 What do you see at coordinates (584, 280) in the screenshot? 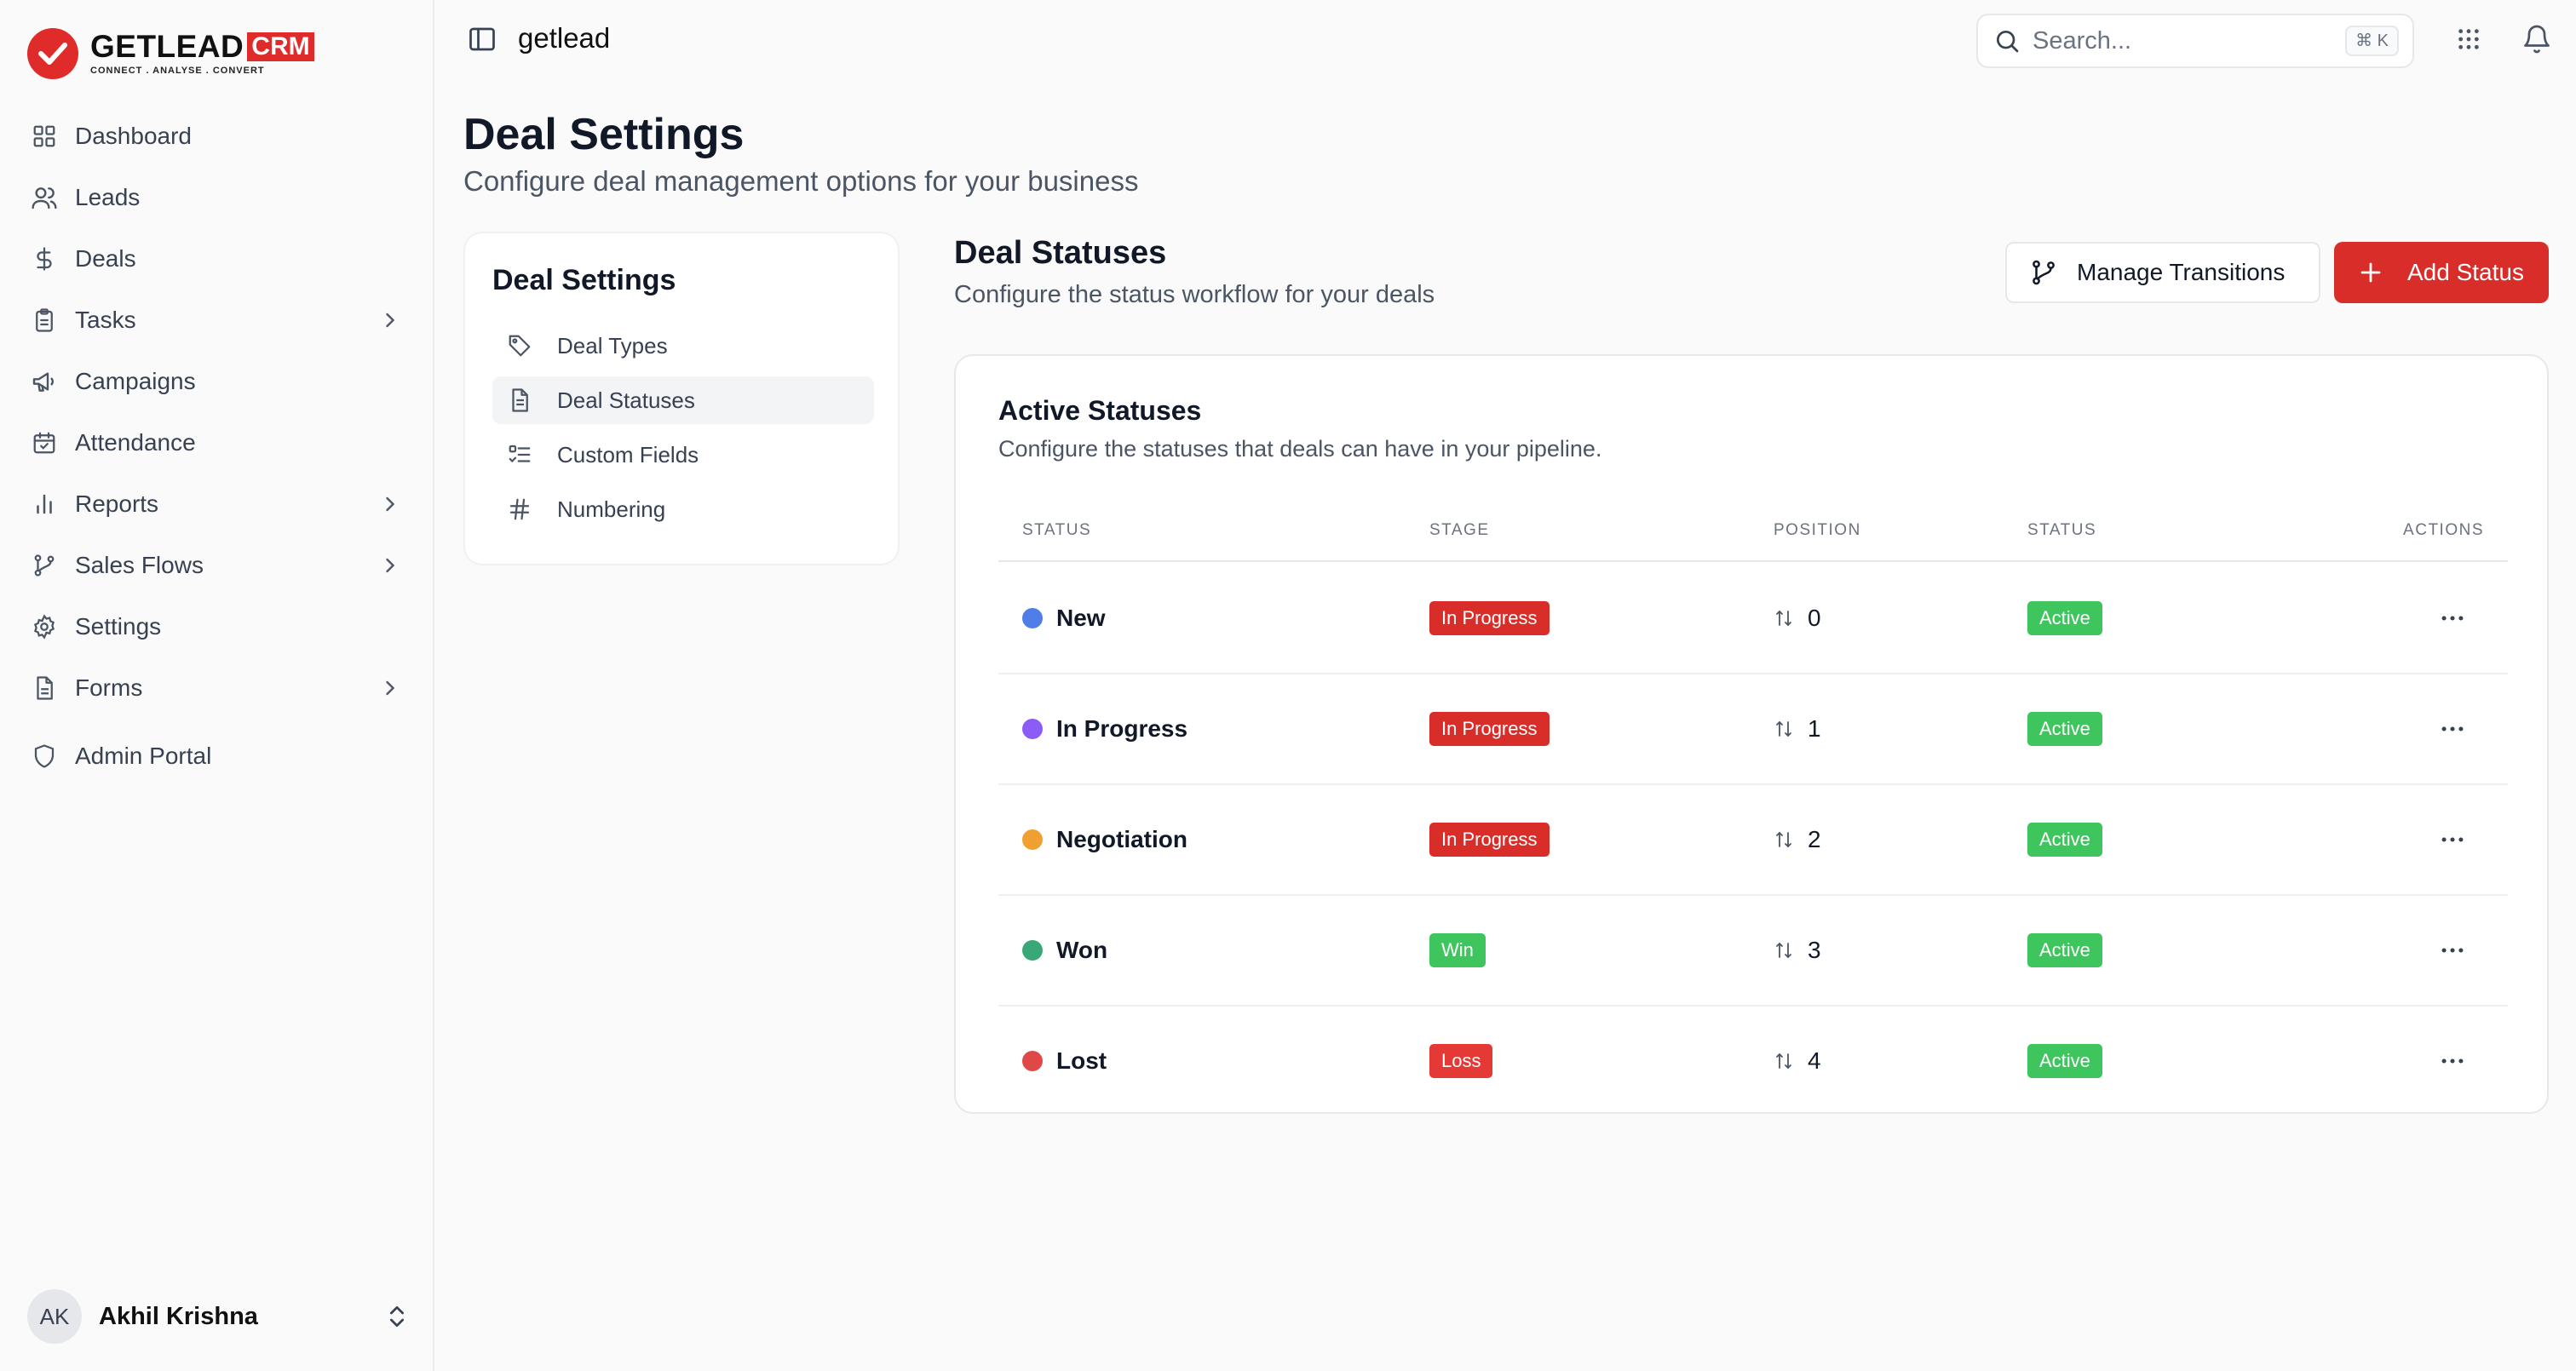
I see `settings-nav-title: Deal Settings` at bounding box center [584, 280].